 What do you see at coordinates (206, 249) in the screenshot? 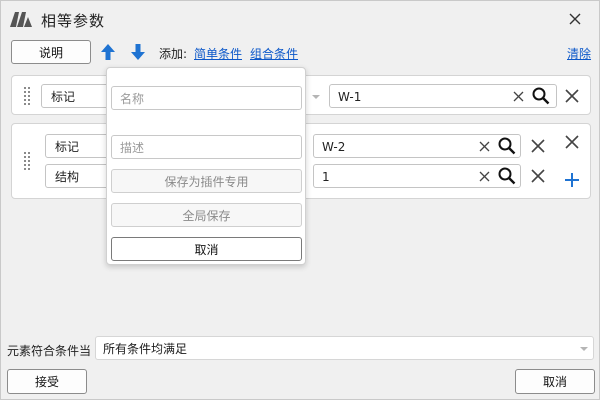
I see `popup-cancel-button: 取消` at bounding box center [206, 249].